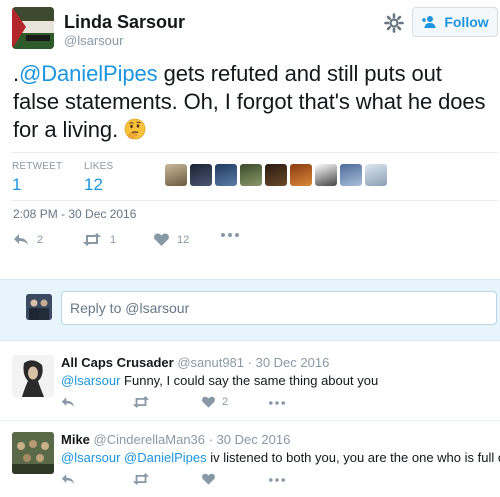 This screenshot has width=500, height=497. I want to click on reply-count: 2, so click(40, 239).